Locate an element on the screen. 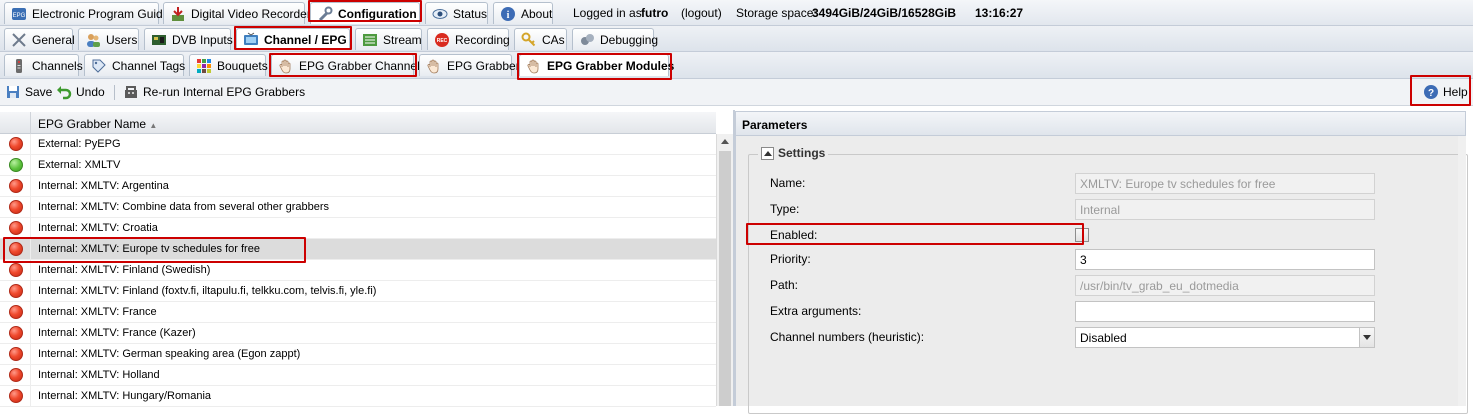  storage-label: Storage space: is located at coordinates (776, 13).